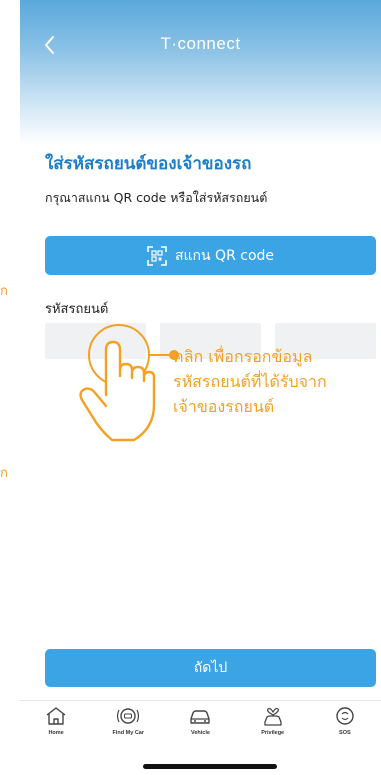  I want to click on tab-sos: SOS, so click(345, 726).